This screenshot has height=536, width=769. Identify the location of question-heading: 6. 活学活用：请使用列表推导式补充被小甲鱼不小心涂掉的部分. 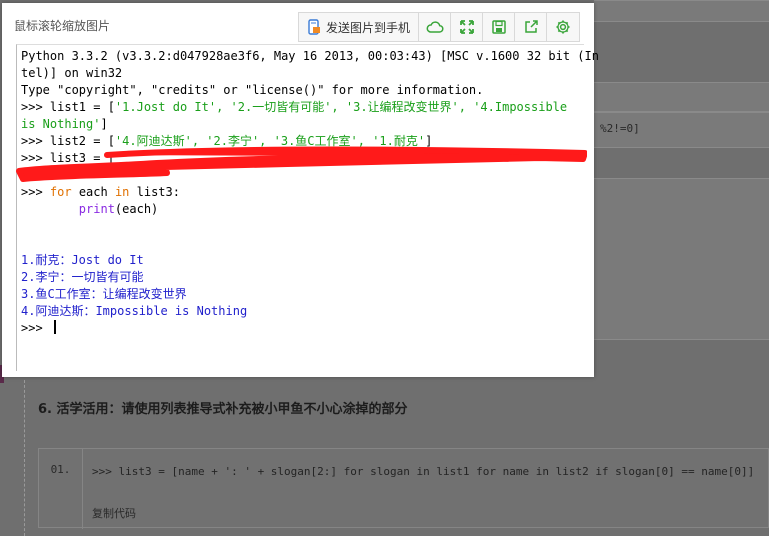
(223, 409).